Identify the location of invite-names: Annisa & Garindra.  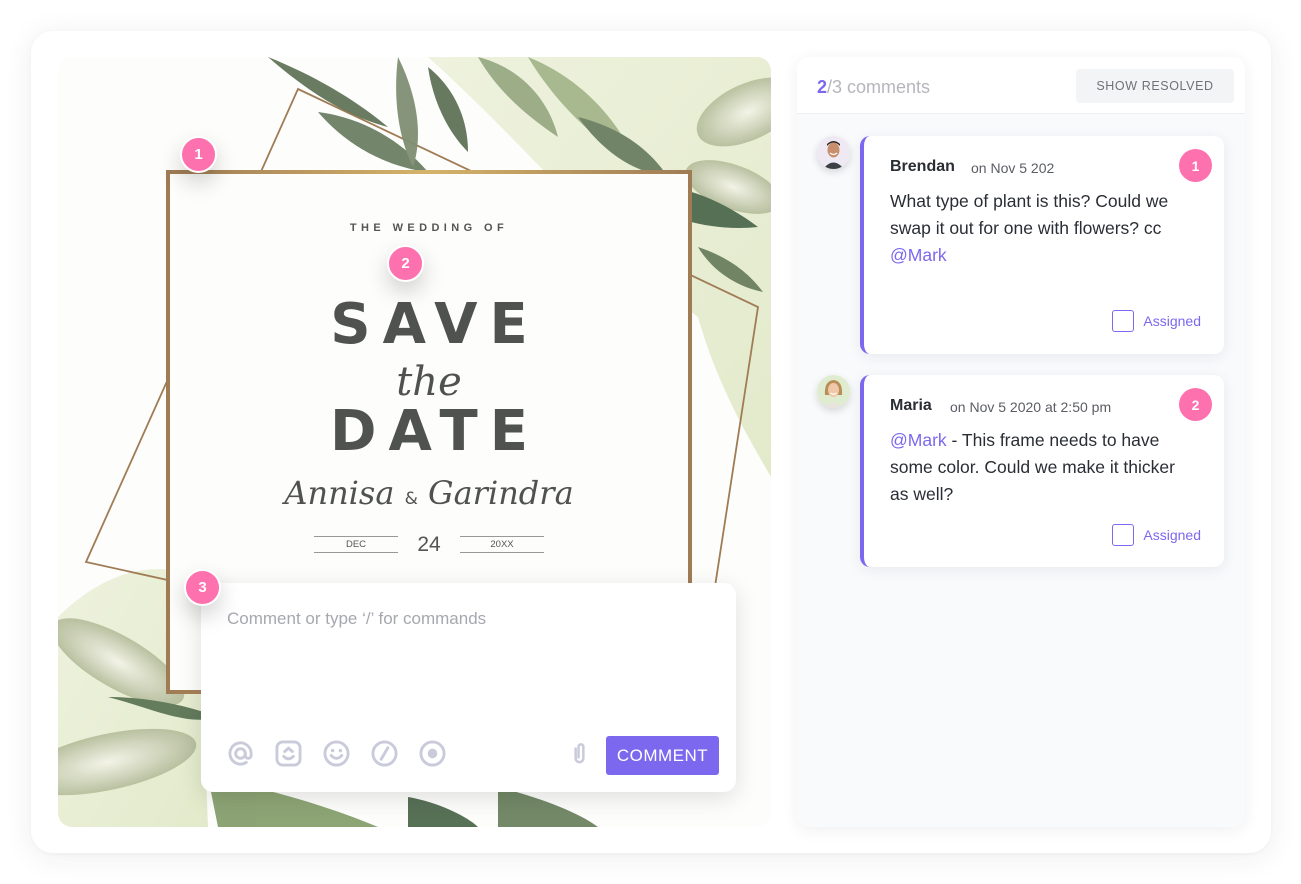
(429, 493).